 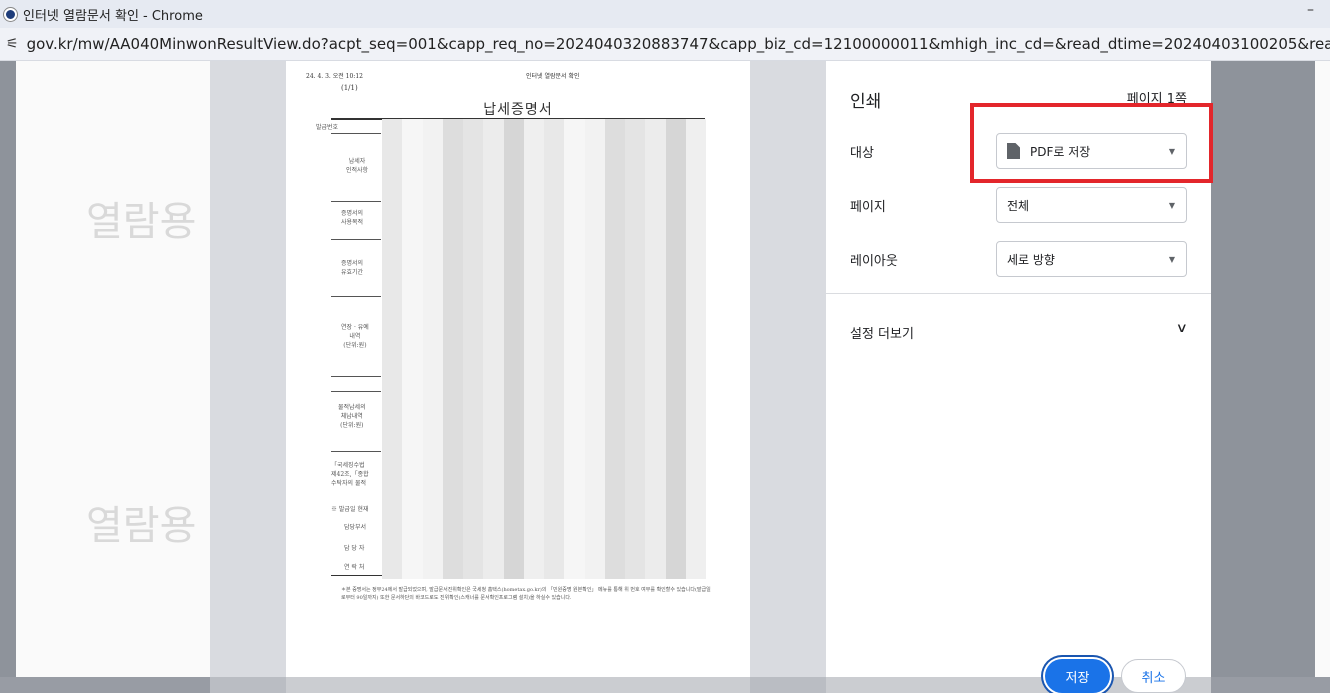 I want to click on doc-row-label: 「국세징수법 제42조,「종합 수탁자의 물적, so click(x=350, y=474).